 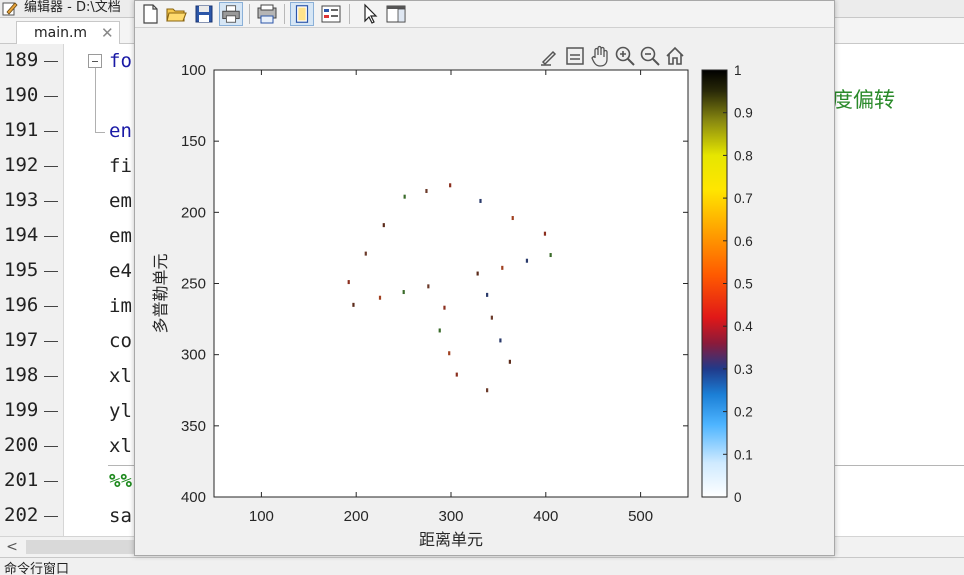 What do you see at coordinates (120, 277) in the screenshot?
I see `code-line: e4` at bounding box center [120, 277].